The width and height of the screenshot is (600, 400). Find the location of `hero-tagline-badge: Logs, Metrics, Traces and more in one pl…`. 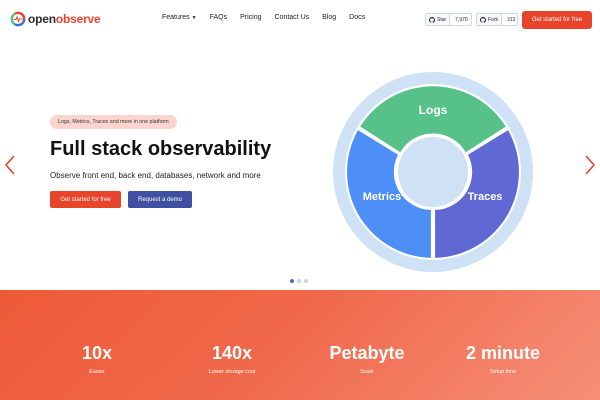

hero-tagline-badge: Logs, Metrics, Traces and more in one pl… is located at coordinates (113, 122).